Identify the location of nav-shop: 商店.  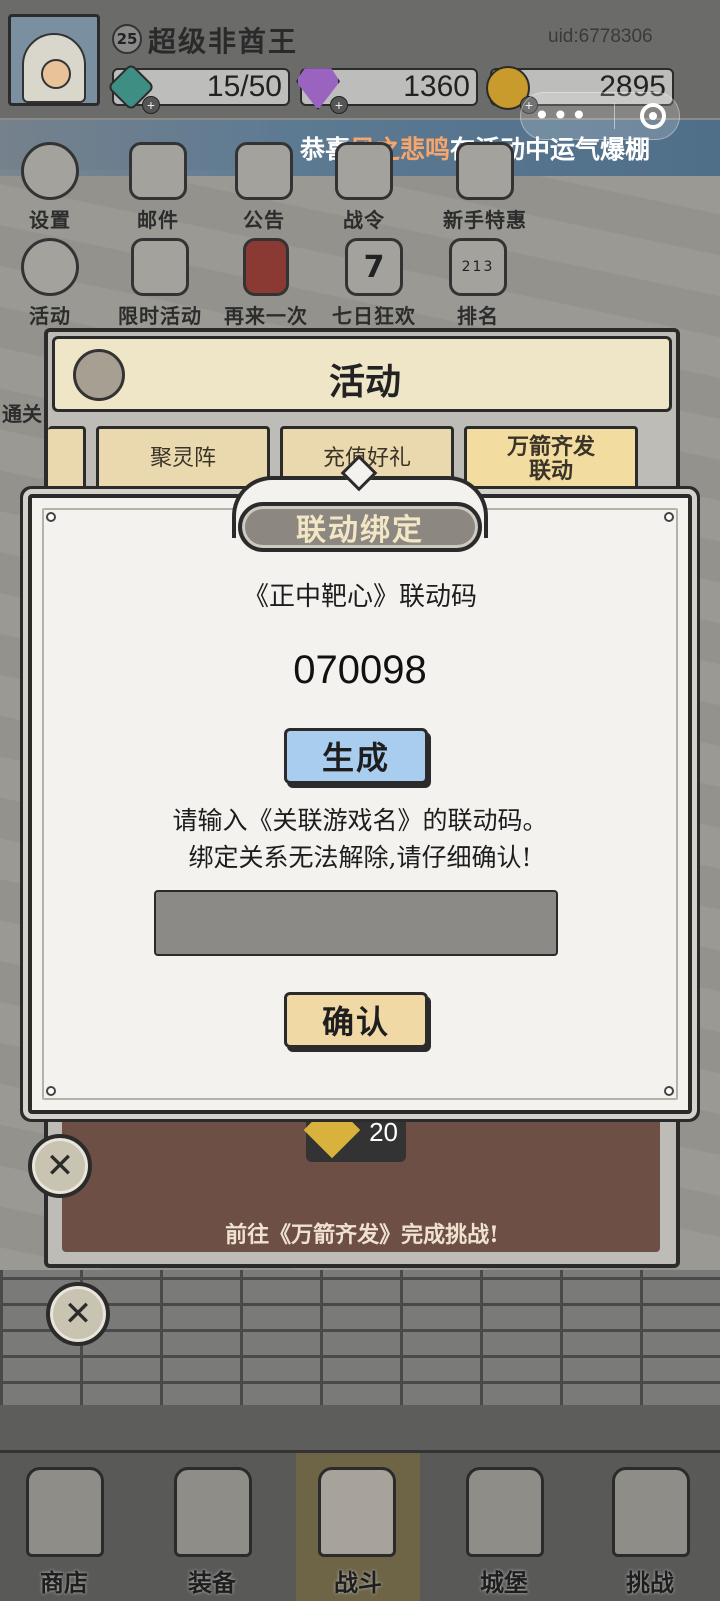
(64, 1527).